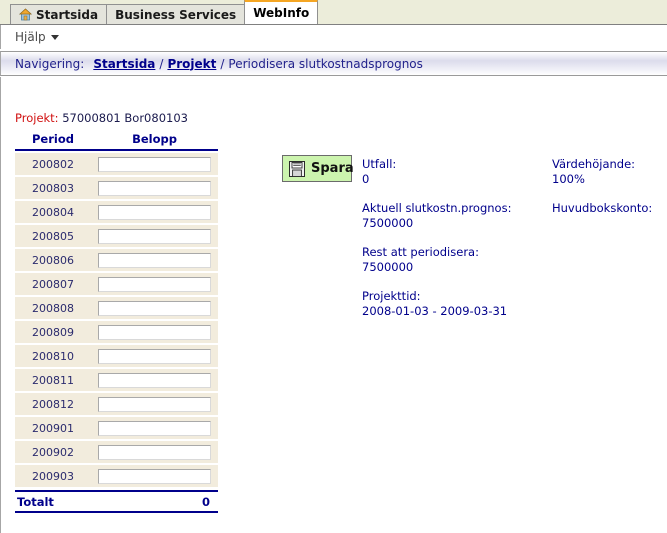 Image resolution: width=667 pixels, height=533 pixels. Describe the element at coordinates (35, 501) in the screenshot. I see `total-label: Totalt` at that location.